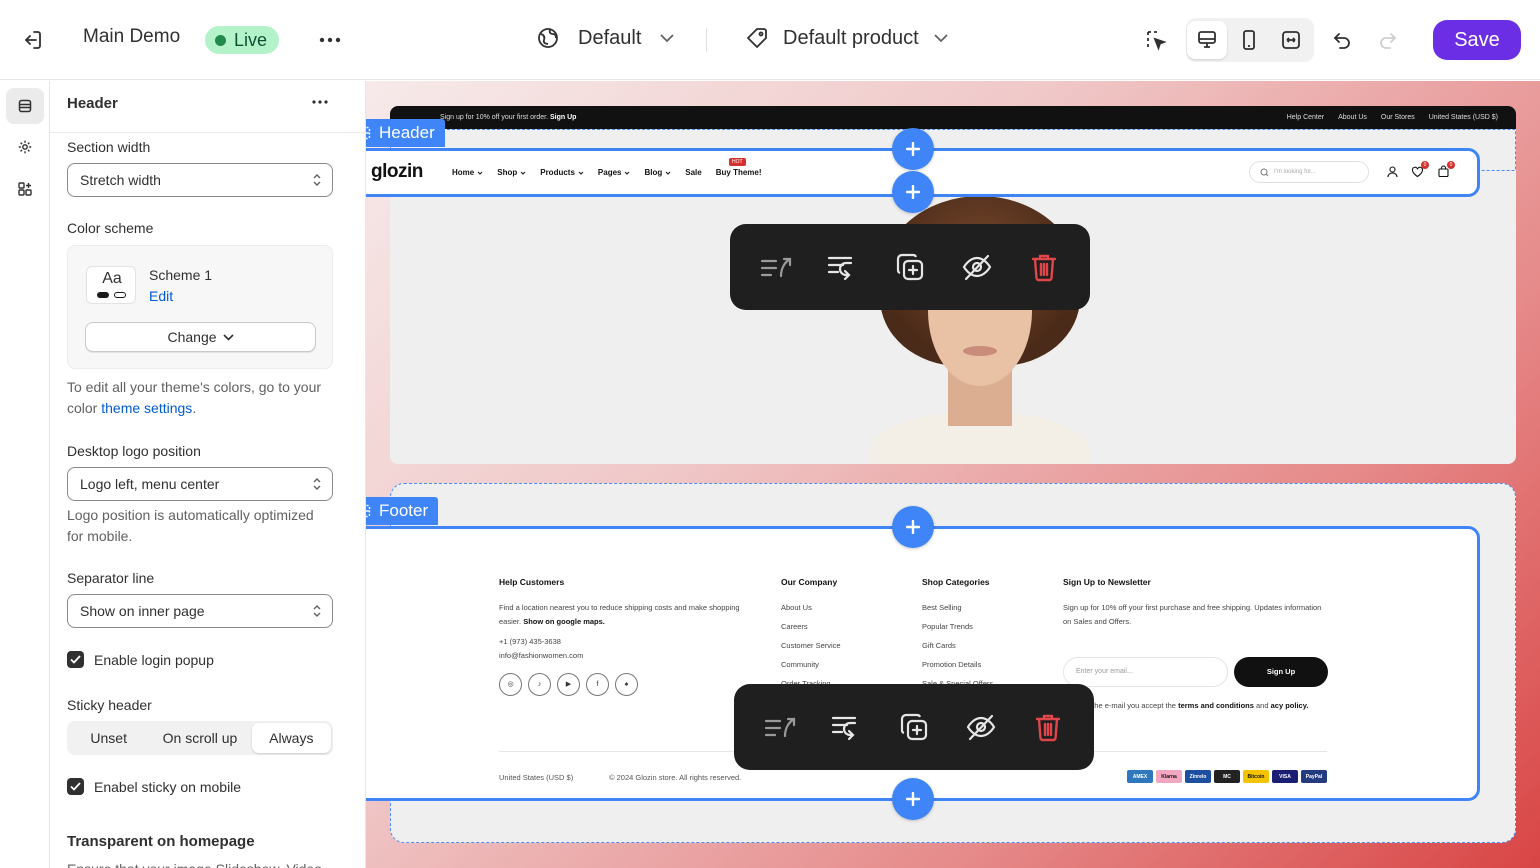 The height and width of the screenshot is (868, 1540). I want to click on theme-dropdown: Default, so click(605, 38).